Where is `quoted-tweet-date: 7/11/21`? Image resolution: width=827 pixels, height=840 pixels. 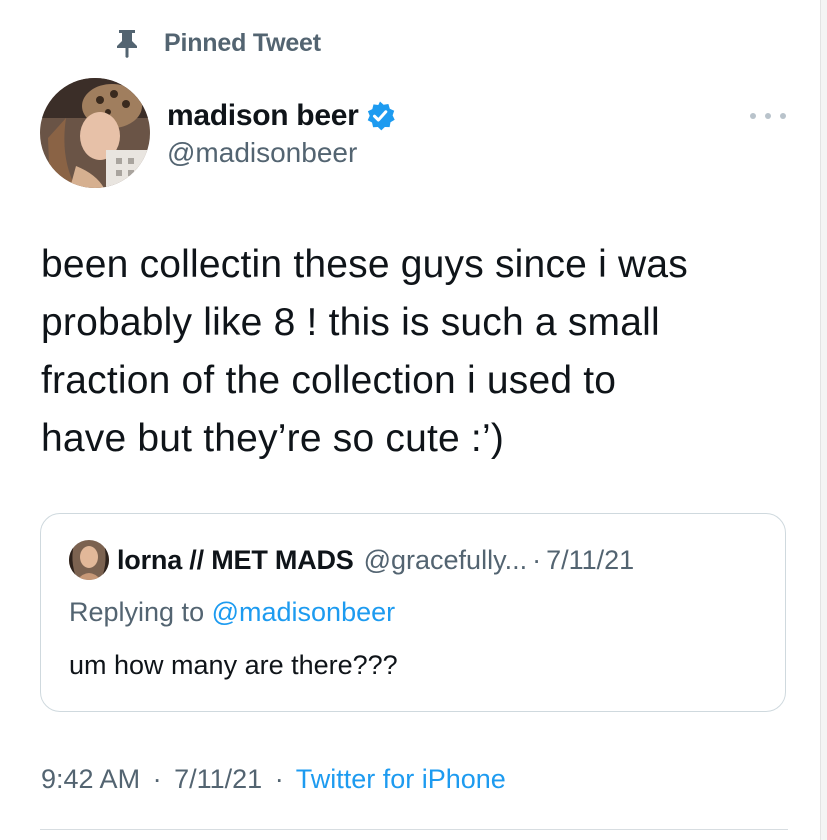
quoted-tweet-date: 7/11/21 is located at coordinates (590, 559).